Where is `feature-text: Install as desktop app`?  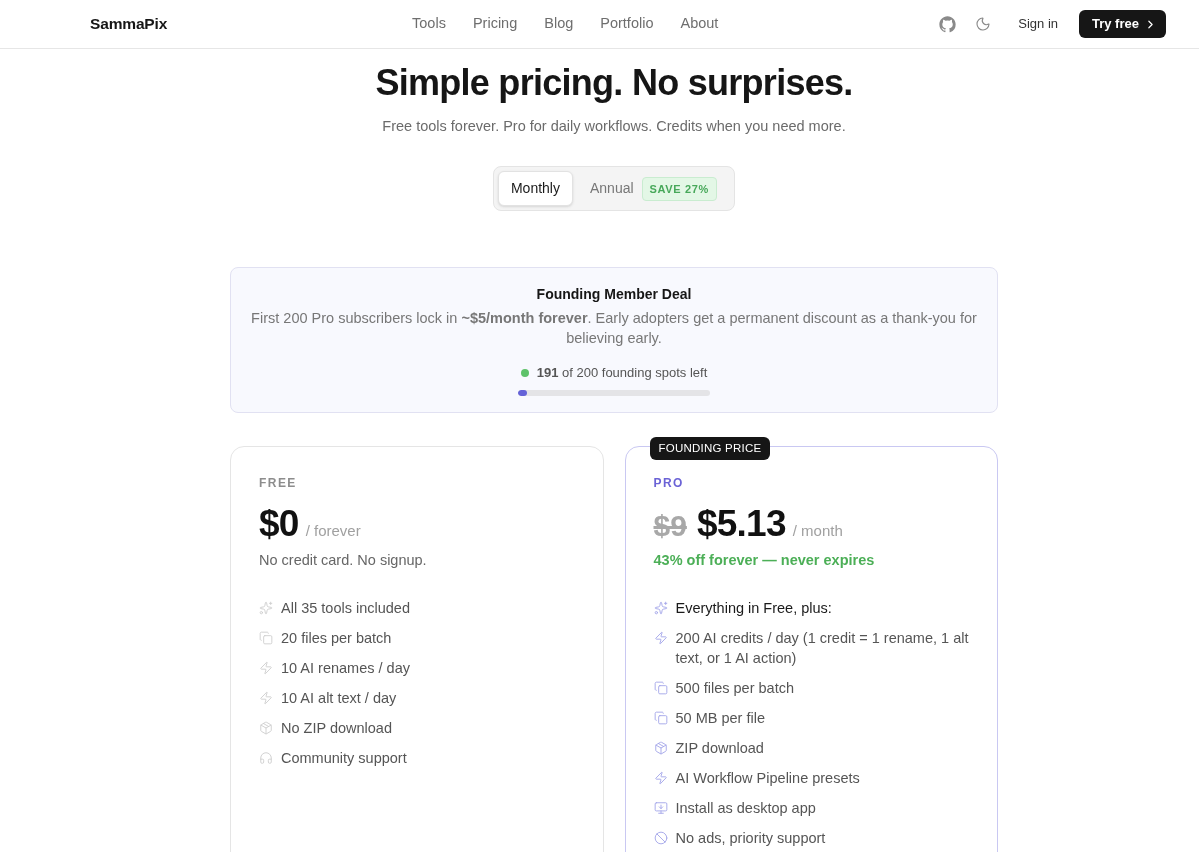 feature-text: Install as desktop app is located at coordinates (745, 808).